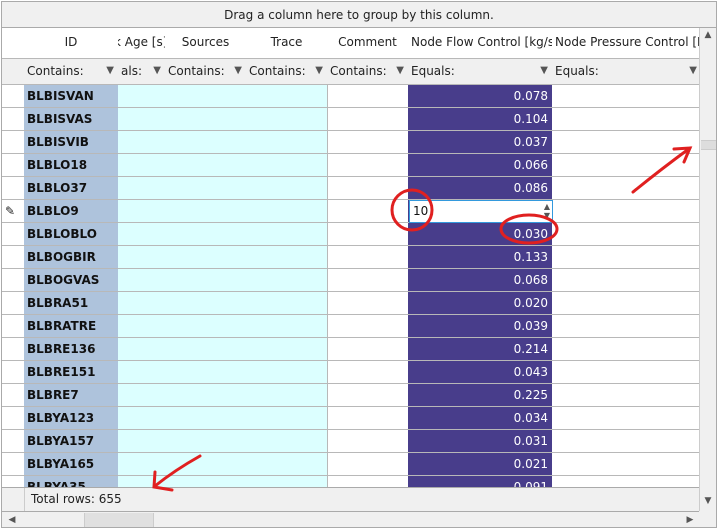 This screenshot has height=530, width=719. Describe the element at coordinates (480, 165) in the screenshot. I see `cell-node-flow-control: 0.066` at that location.